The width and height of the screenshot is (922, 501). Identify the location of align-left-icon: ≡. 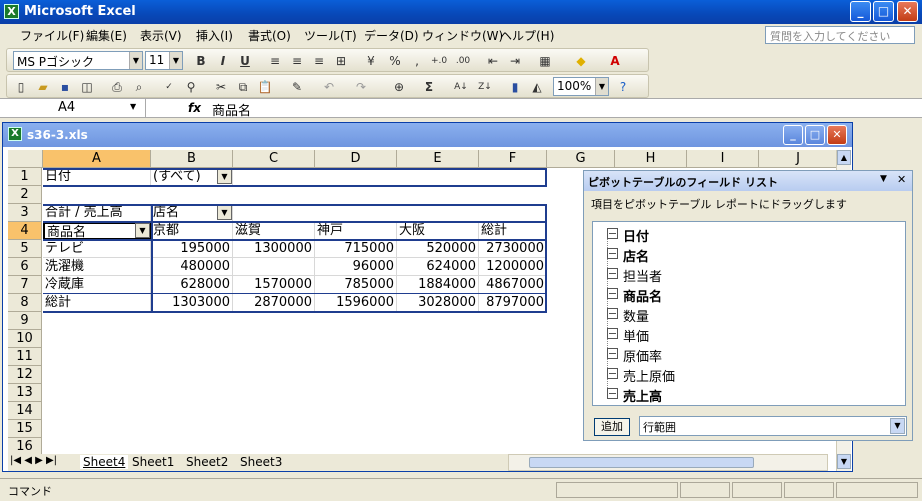
(275, 61).